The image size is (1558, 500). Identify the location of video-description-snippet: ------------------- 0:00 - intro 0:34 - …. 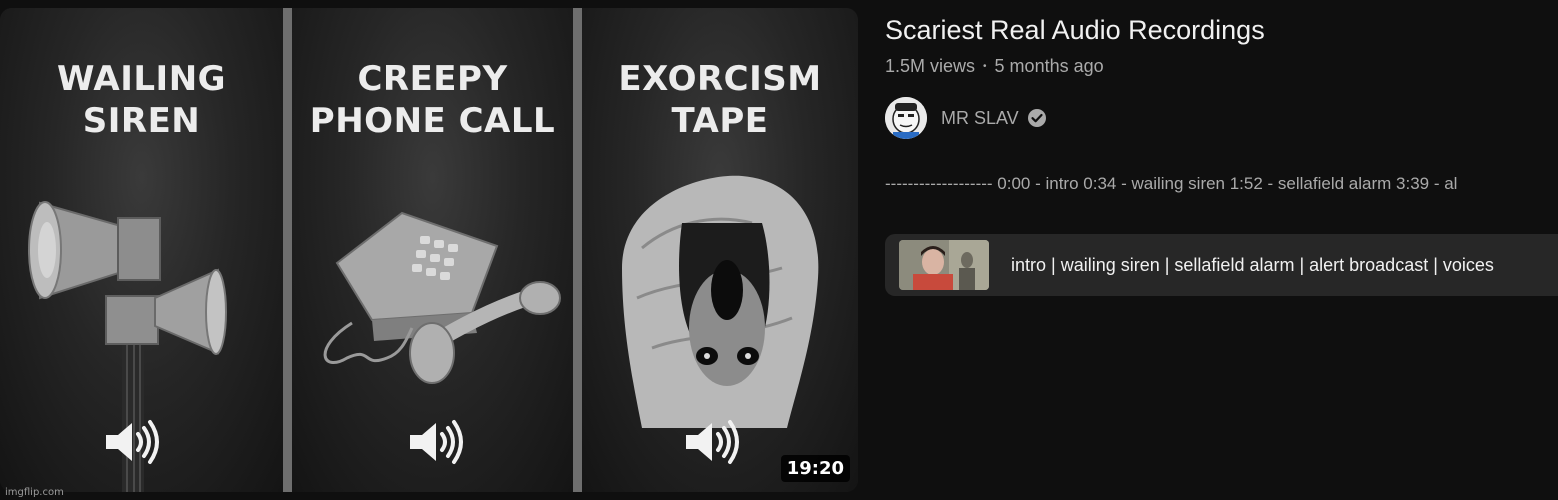
(1221, 184).